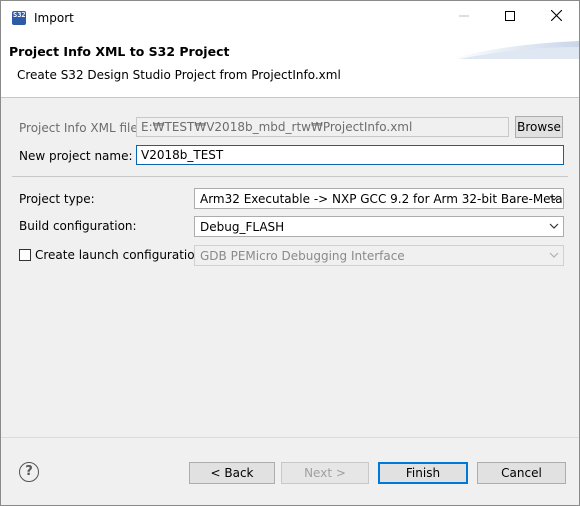  Describe the element at coordinates (322, 127) in the screenshot. I see `xml-file-field: E:₩TEST₩V2018b_mbd_rtw₩ProjectInfo.xml` at that location.